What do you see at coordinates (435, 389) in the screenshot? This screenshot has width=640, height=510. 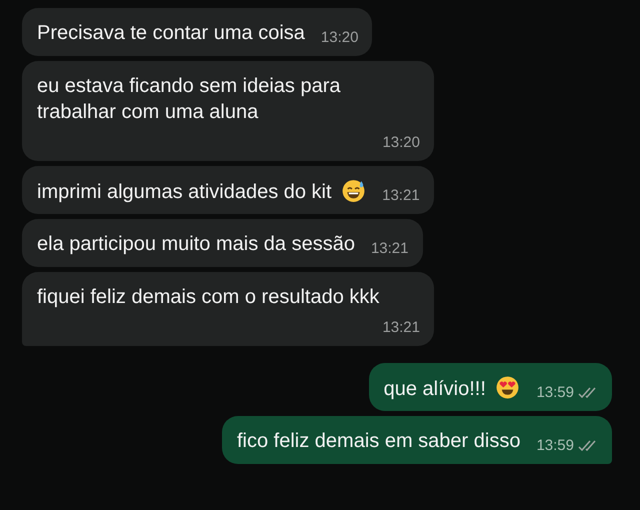 I see `message-text: que alívio!!!` at bounding box center [435, 389].